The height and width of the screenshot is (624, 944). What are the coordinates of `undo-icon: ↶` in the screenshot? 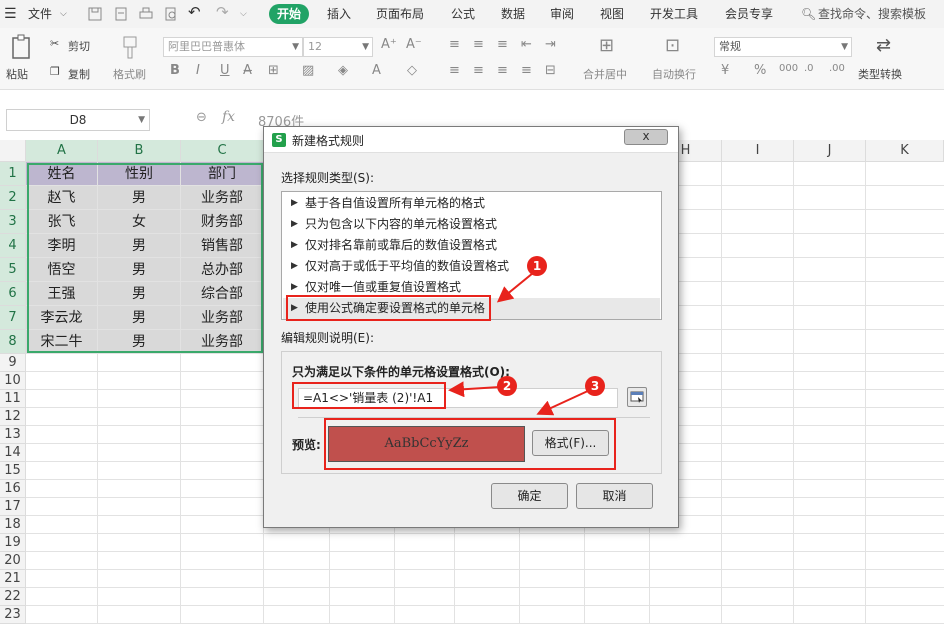 It's located at (194, 12).